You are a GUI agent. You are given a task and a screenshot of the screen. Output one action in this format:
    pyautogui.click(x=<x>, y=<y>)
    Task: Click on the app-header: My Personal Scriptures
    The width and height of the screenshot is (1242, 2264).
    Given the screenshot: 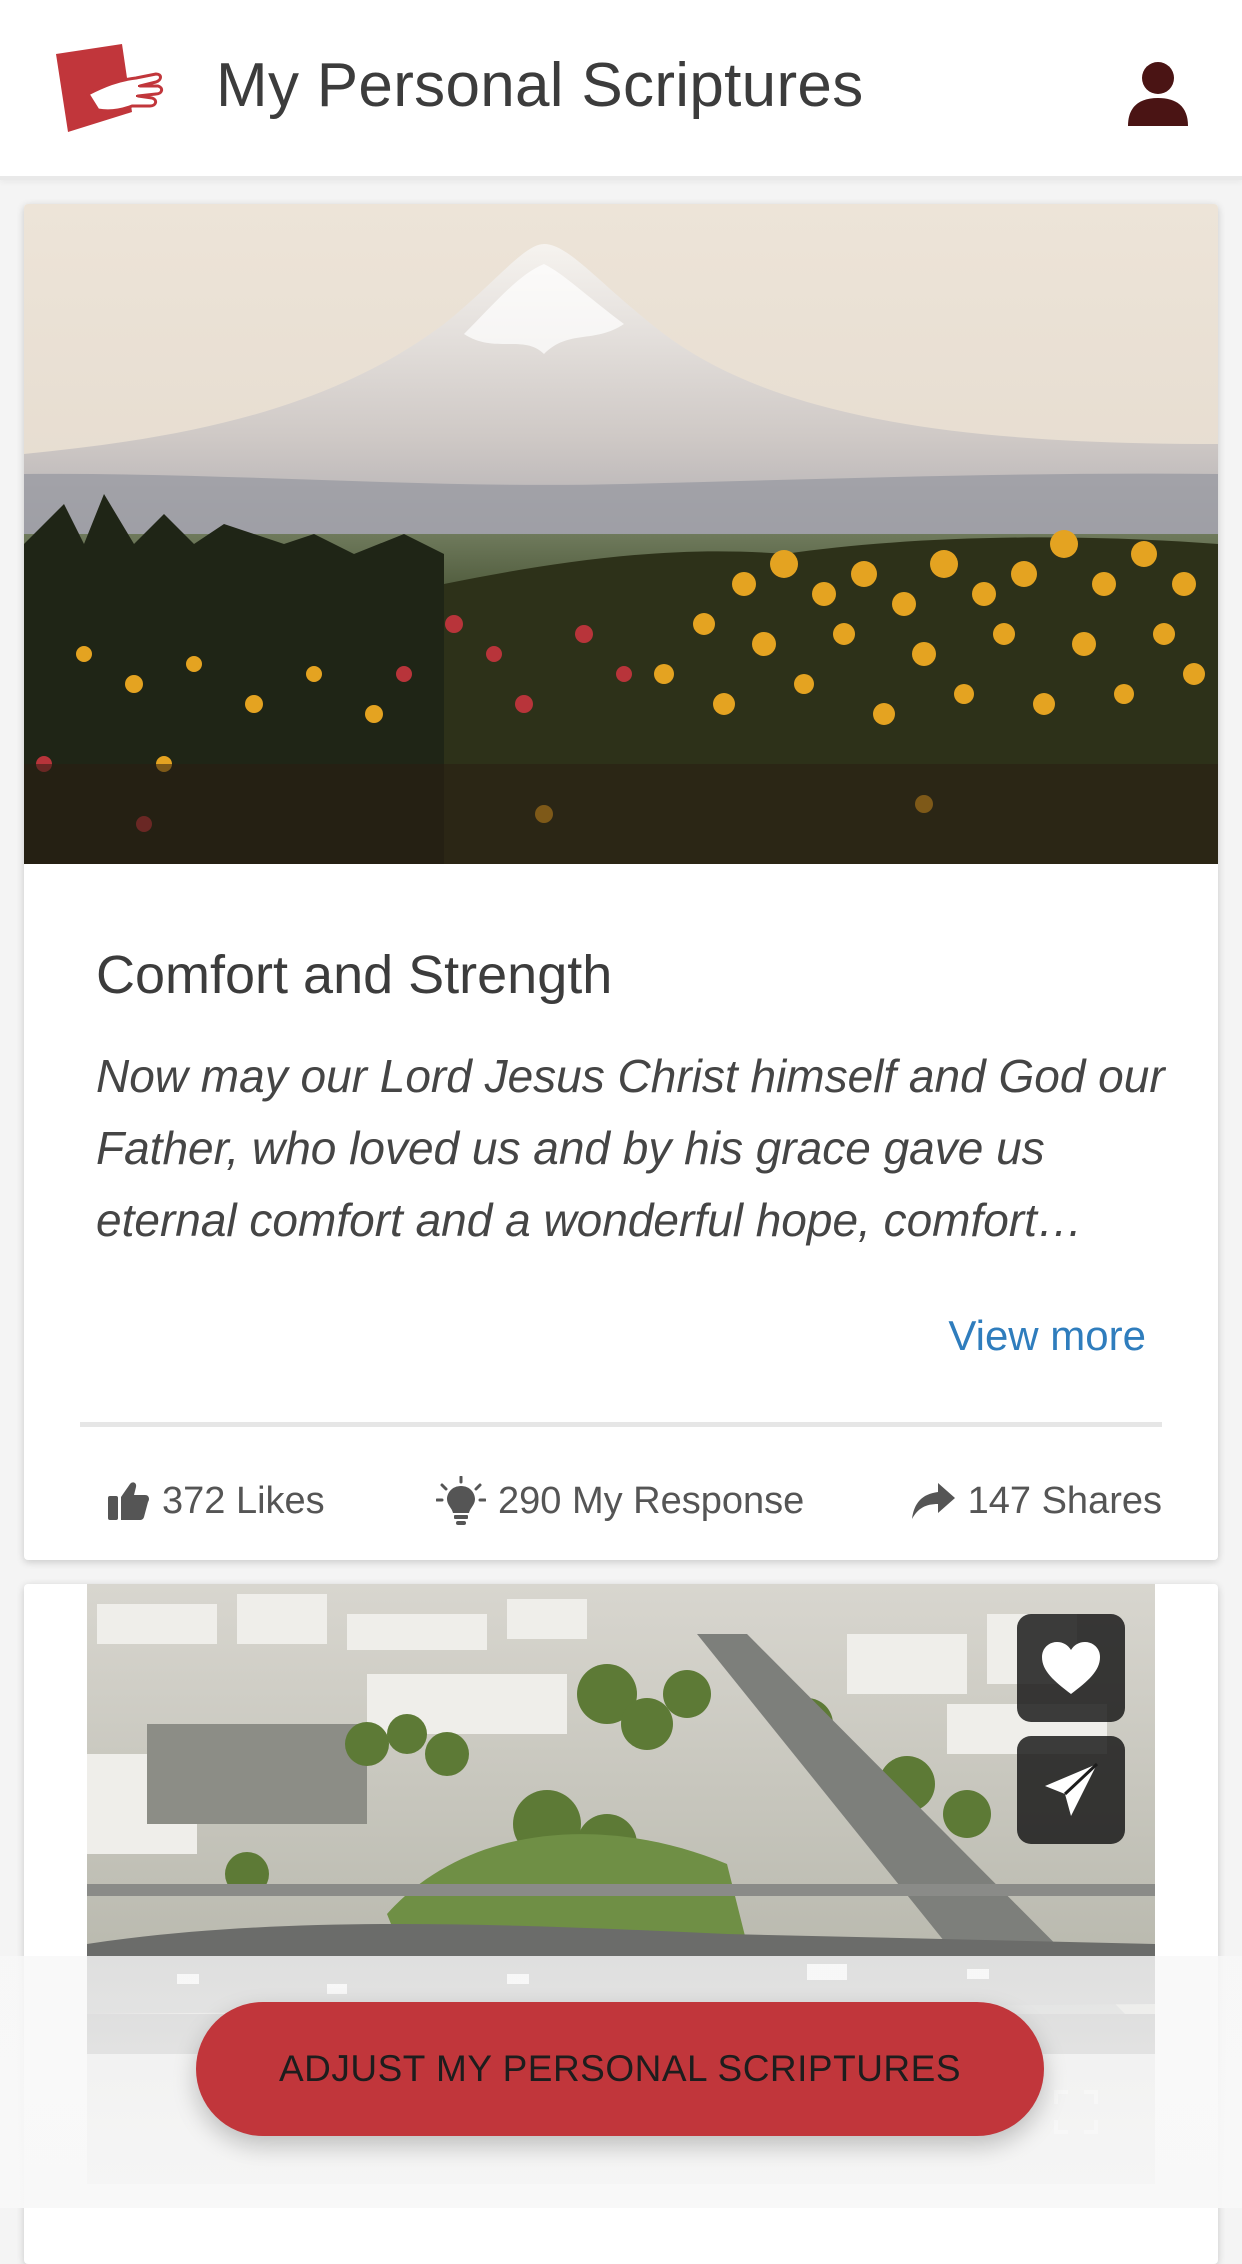 What is the action you would take?
    pyautogui.click(x=621, y=90)
    